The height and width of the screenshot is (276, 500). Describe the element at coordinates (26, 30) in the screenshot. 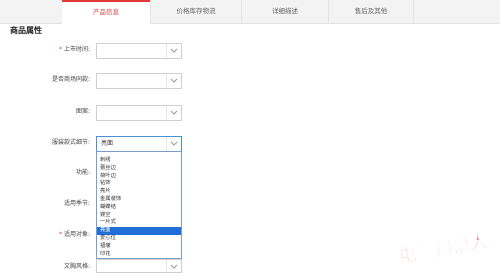

I see `section-title: 商品属性` at that location.